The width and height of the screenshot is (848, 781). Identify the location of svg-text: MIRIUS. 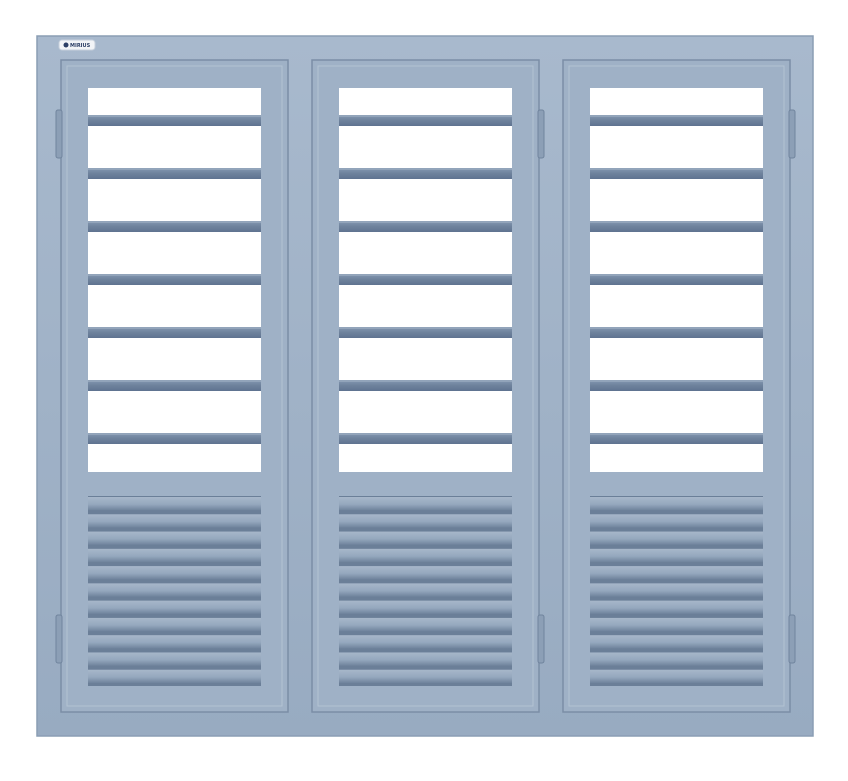
(80, 46).